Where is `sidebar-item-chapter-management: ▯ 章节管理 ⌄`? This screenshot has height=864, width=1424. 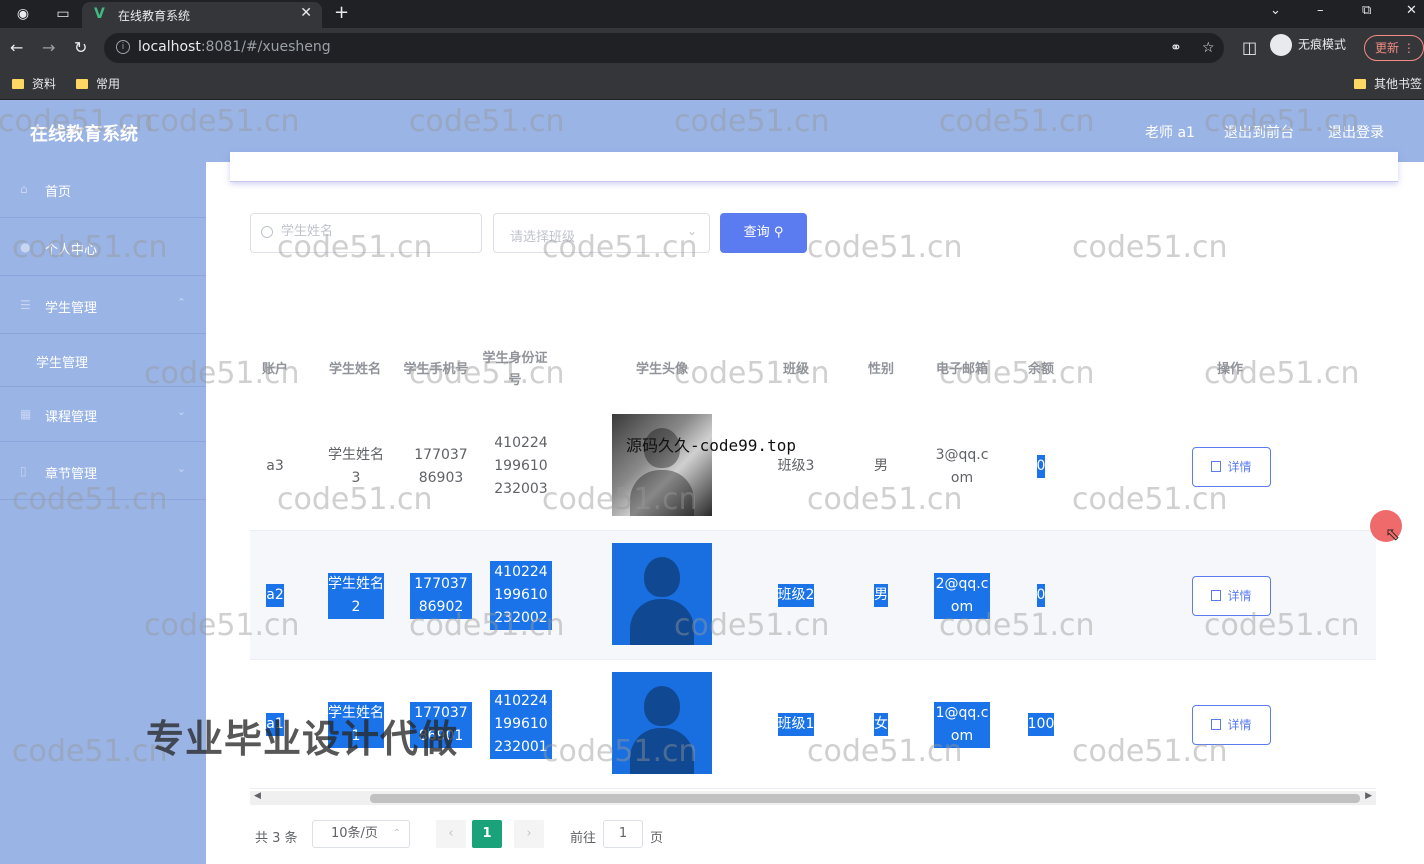 sidebar-item-chapter-management: ▯ 章节管理 ⌄ is located at coordinates (103, 472).